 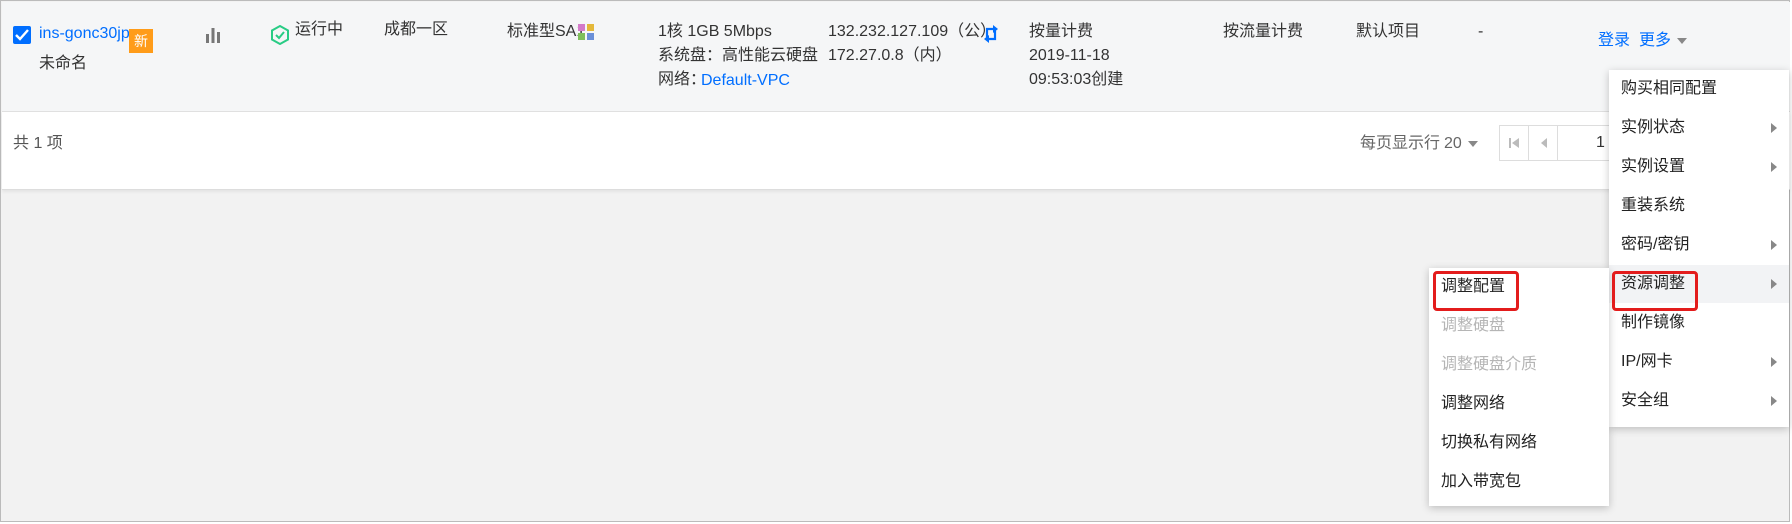 I want to click on menu-item-label: 制作镜像, so click(x=1653, y=322).